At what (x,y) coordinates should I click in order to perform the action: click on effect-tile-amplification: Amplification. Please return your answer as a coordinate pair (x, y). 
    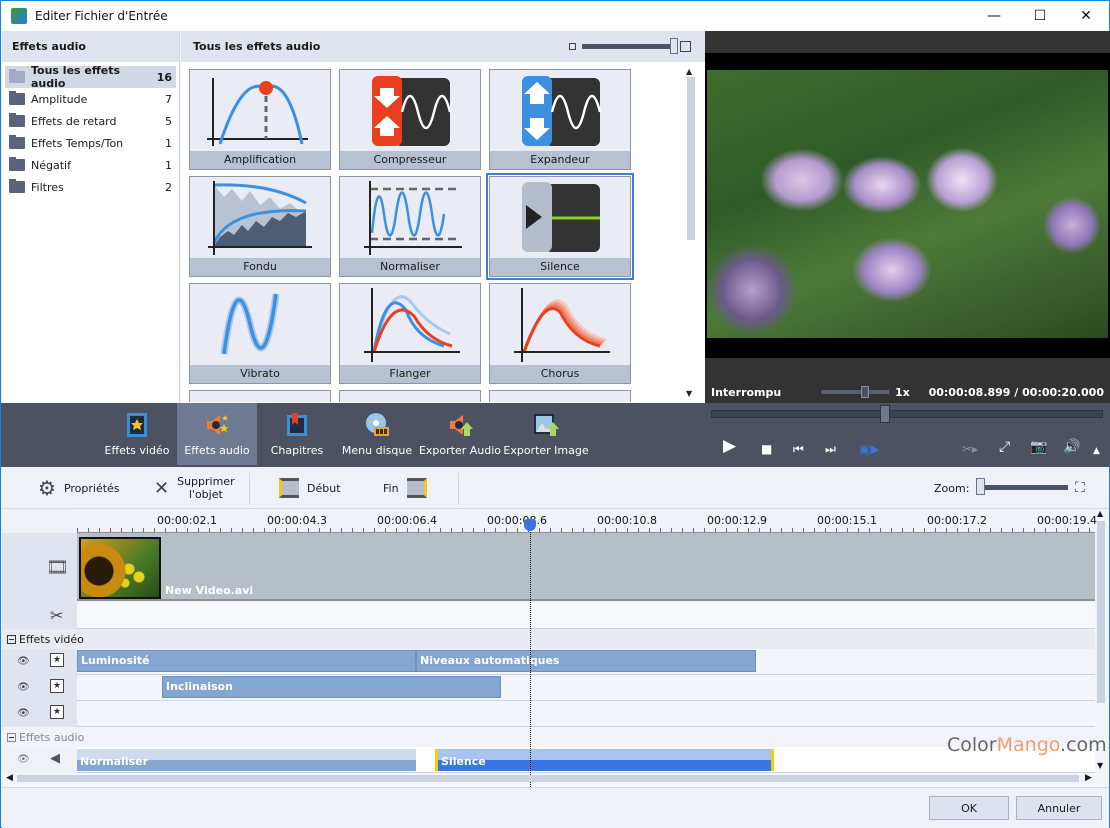
    Looking at the image, I should click on (260, 119).